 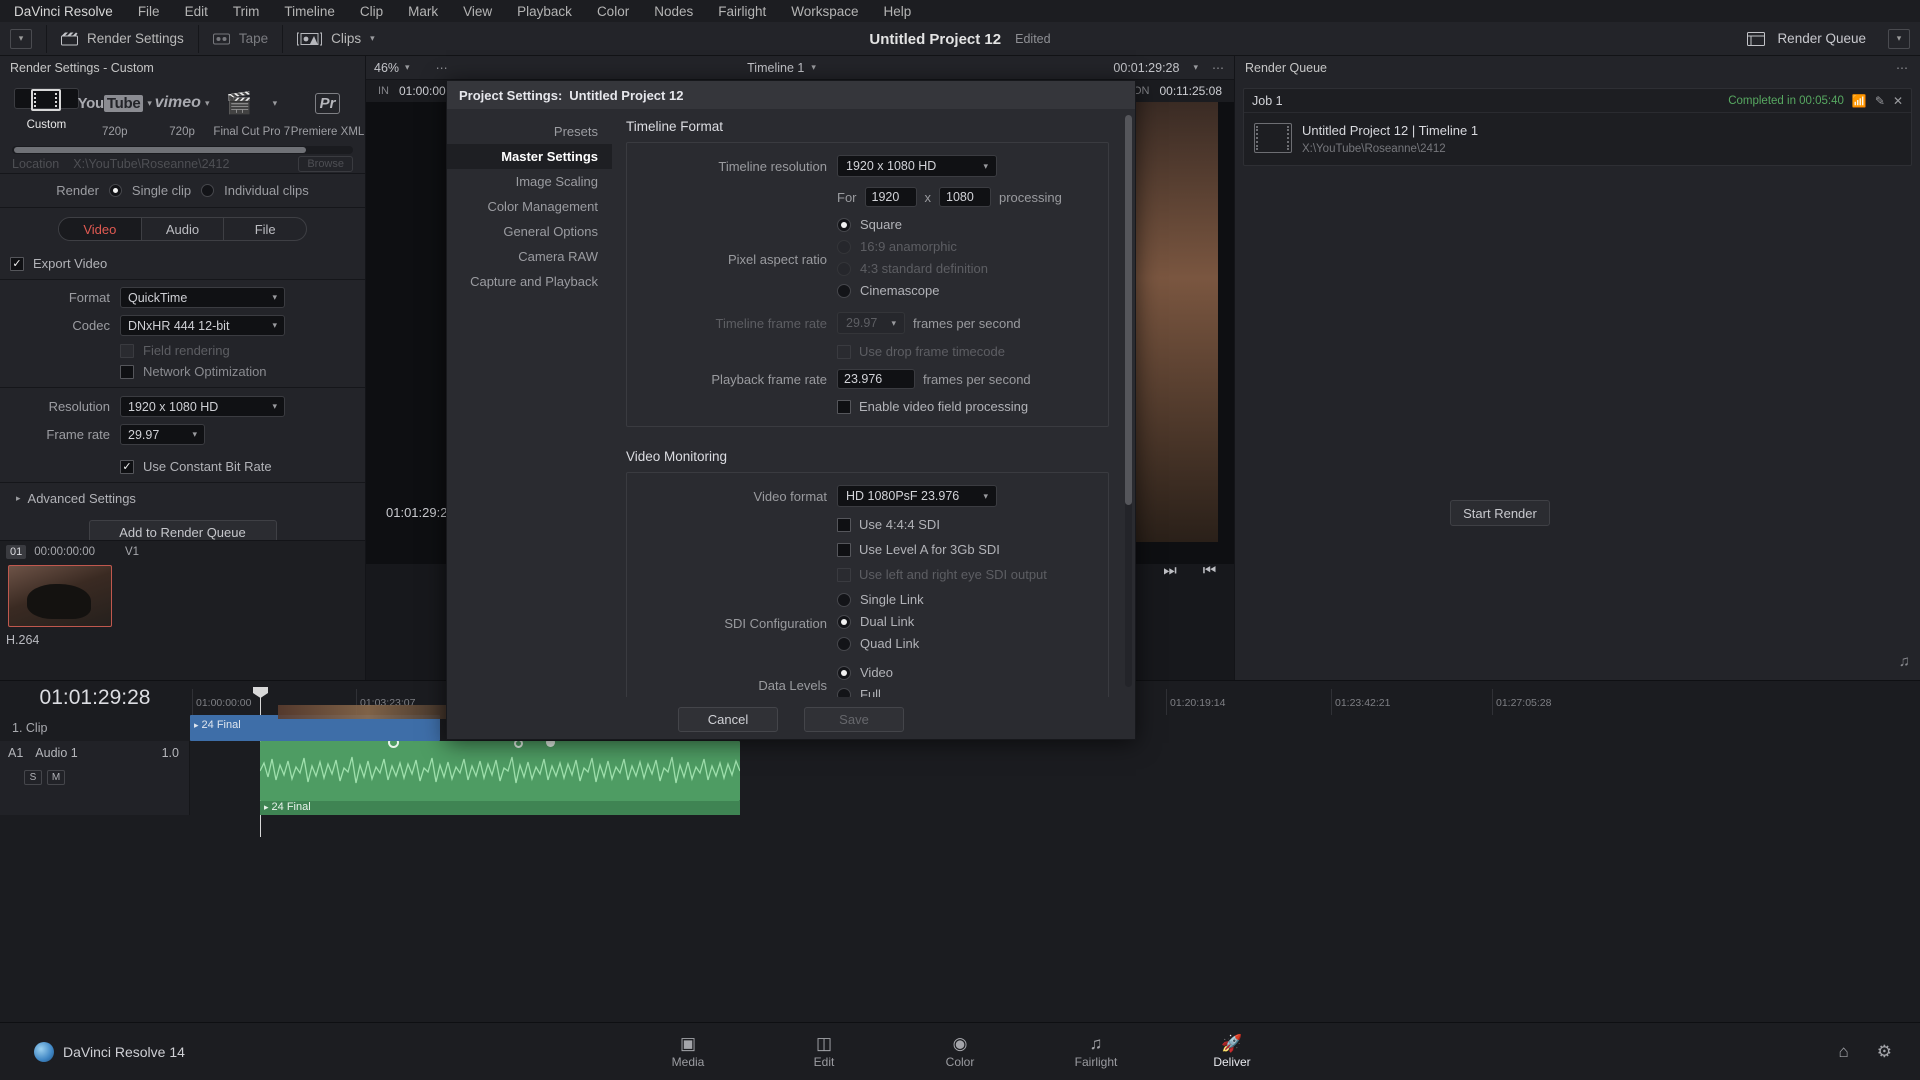 What do you see at coordinates (1903, 68) in the screenshot?
I see `render-queue-options-icon: ⋯` at bounding box center [1903, 68].